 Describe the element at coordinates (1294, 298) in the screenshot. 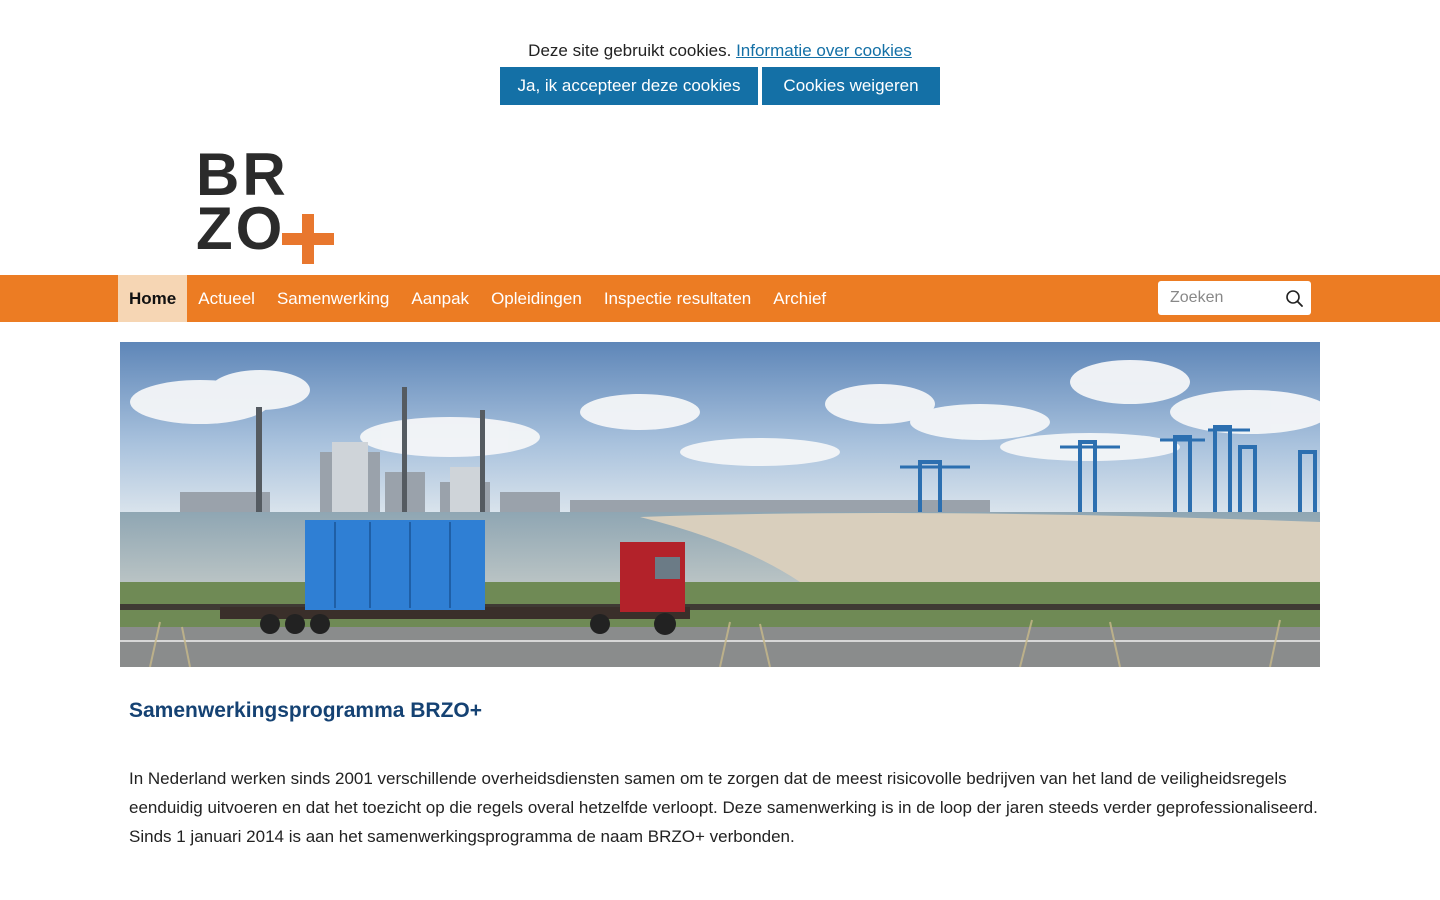

I see `search-icon` at that location.